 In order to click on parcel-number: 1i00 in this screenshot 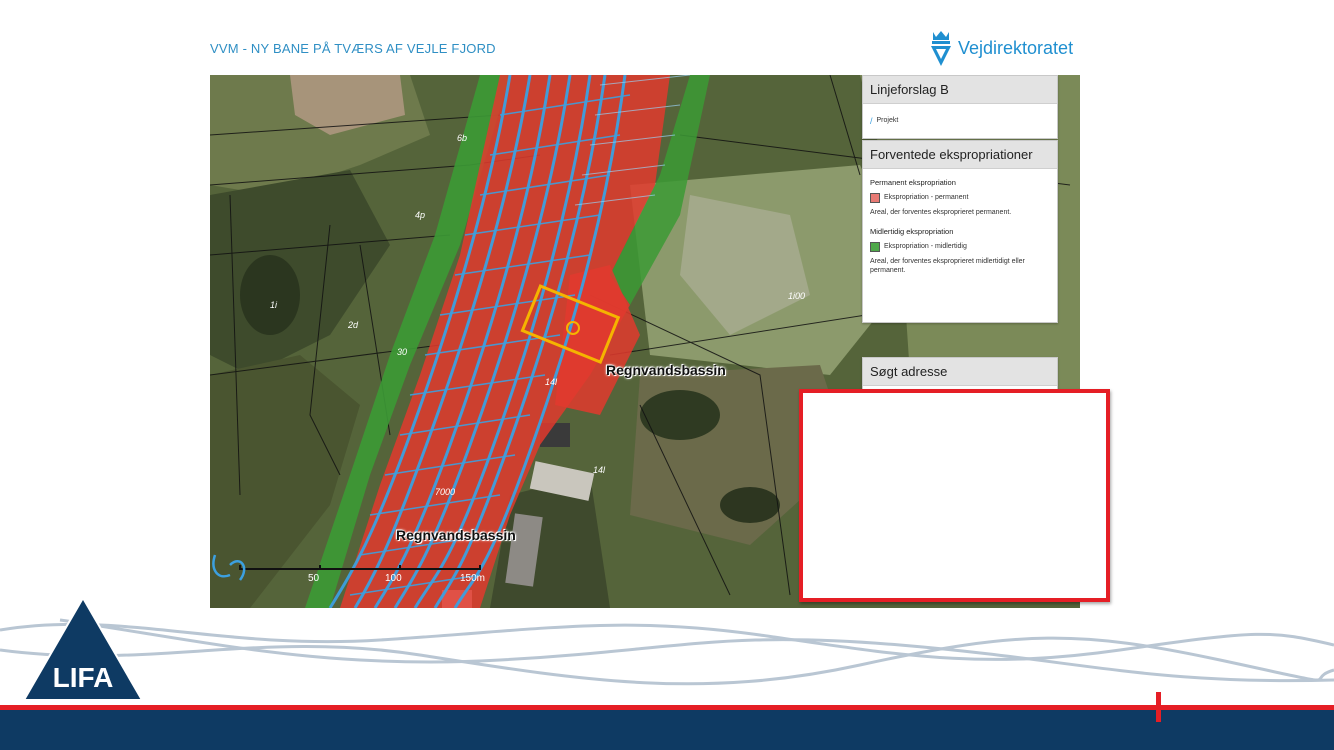, I will do `click(797, 296)`.